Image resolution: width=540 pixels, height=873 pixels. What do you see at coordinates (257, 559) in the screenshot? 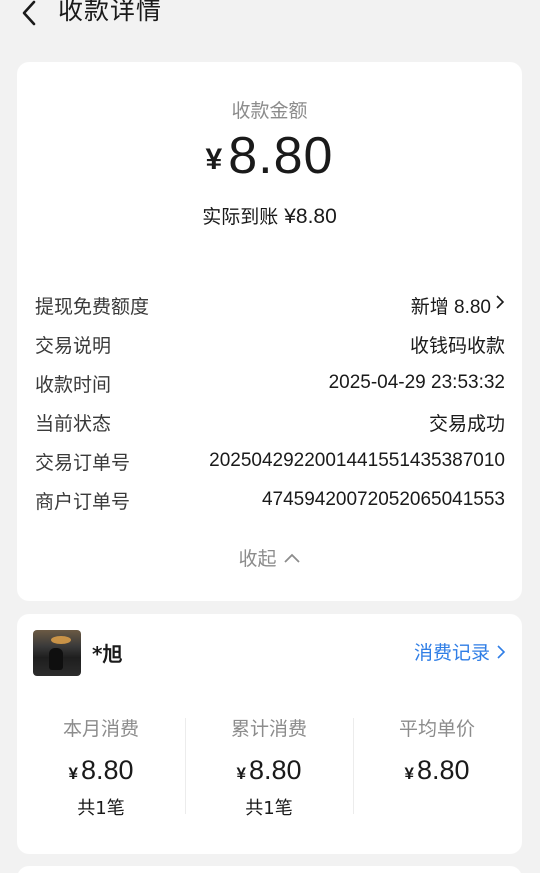
I see `collapse-label: 收起` at bounding box center [257, 559].